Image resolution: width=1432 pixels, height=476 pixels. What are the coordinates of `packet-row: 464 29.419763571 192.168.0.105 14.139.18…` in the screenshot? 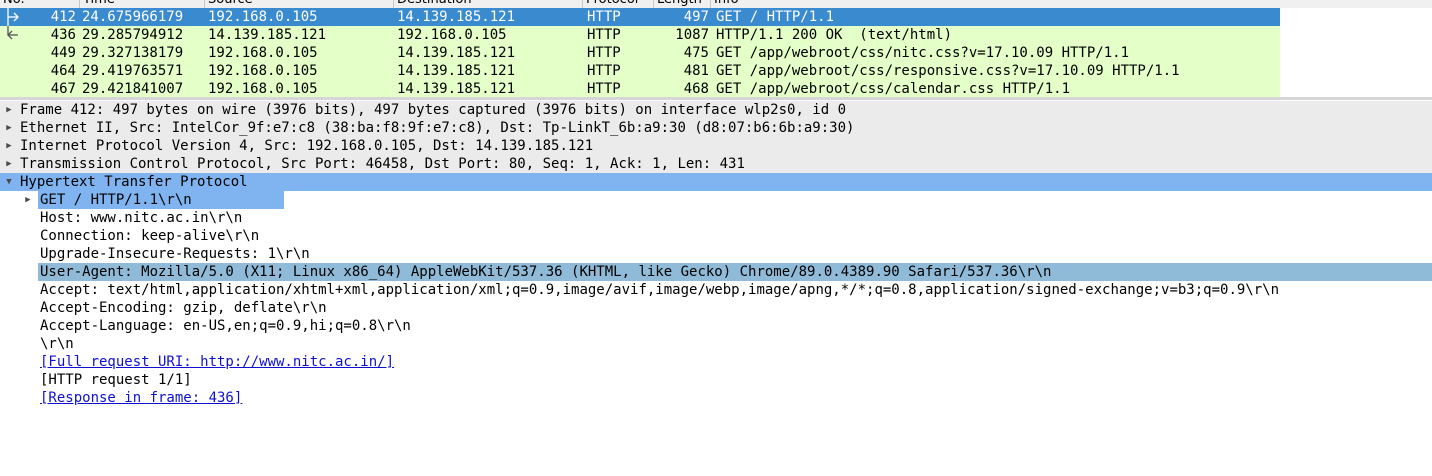 It's located at (640, 71).